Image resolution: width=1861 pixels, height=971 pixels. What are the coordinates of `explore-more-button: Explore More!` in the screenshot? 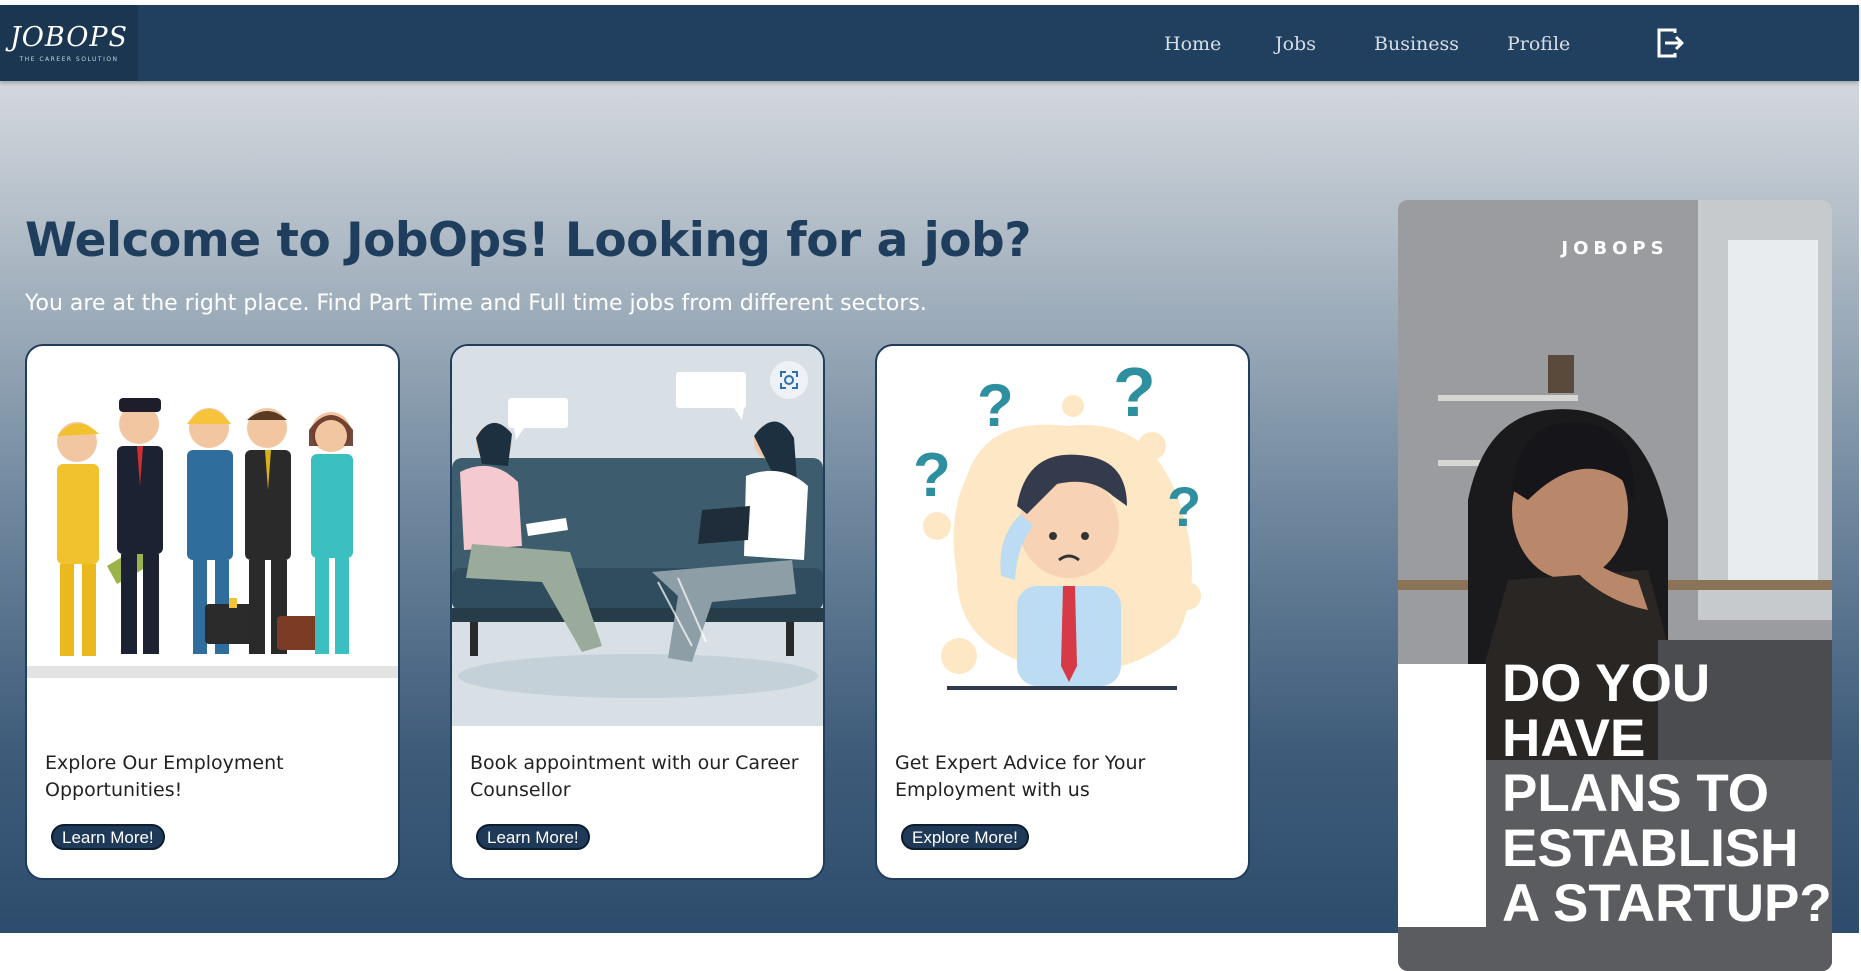 It's located at (965, 837).